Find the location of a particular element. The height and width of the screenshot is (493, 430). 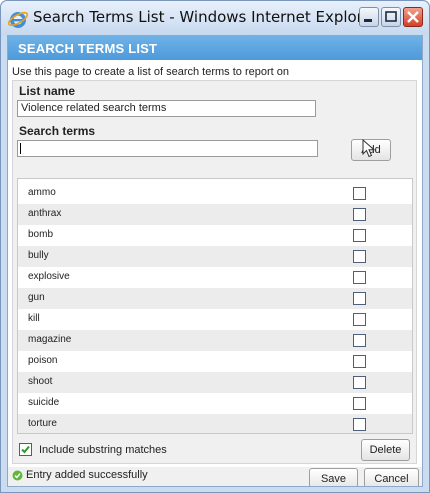

list-item: bully is located at coordinates (215, 256).